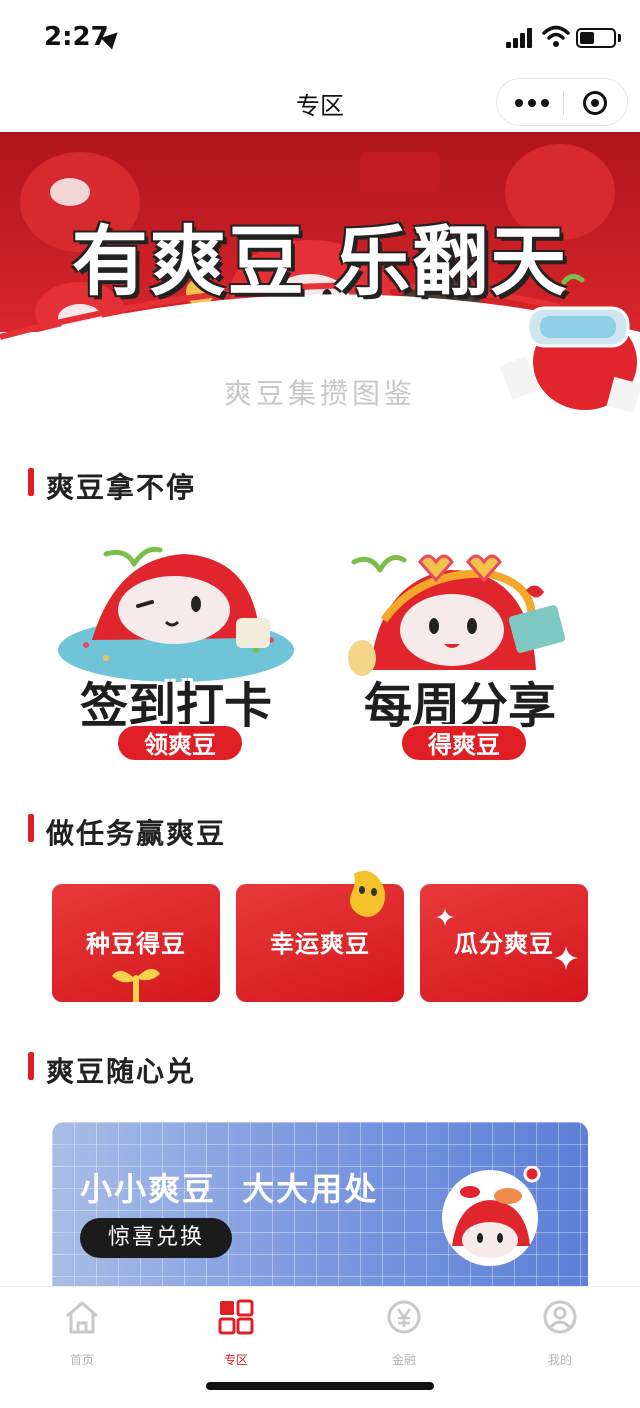 The width and height of the screenshot is (640, 1408). Describe the element at coordinates (320, 1386) in the screenshot. I see `home-indicator` at that location.